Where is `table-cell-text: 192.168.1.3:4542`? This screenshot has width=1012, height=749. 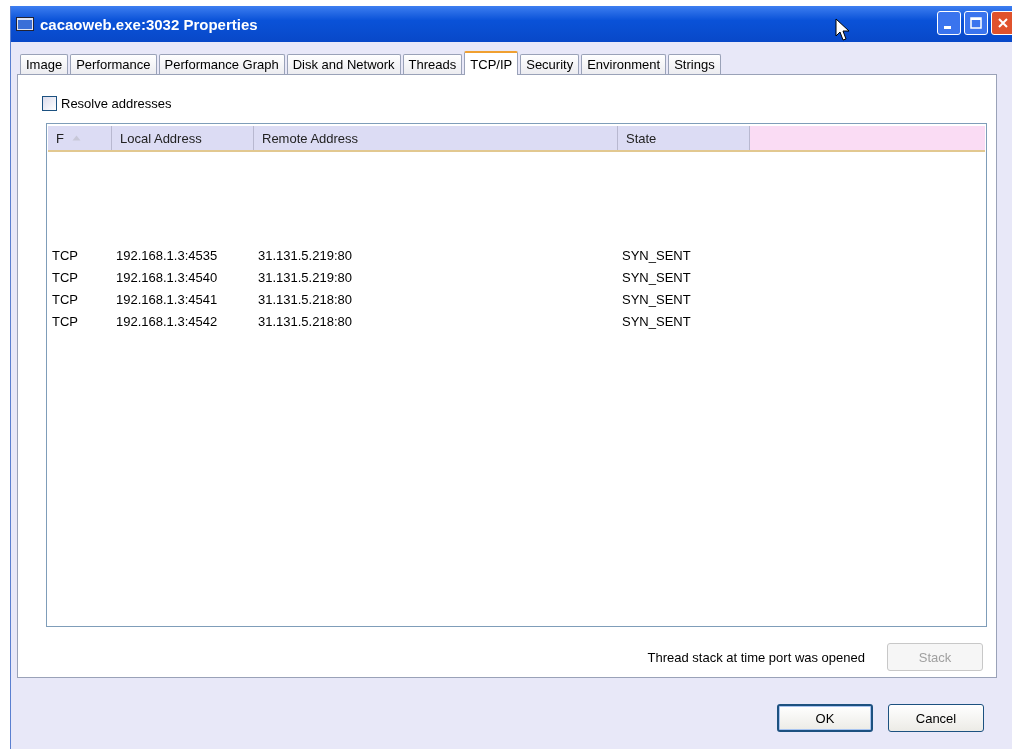 table-cell-text: 192.168.1.3:4542 is located at coordinates (167, 321).